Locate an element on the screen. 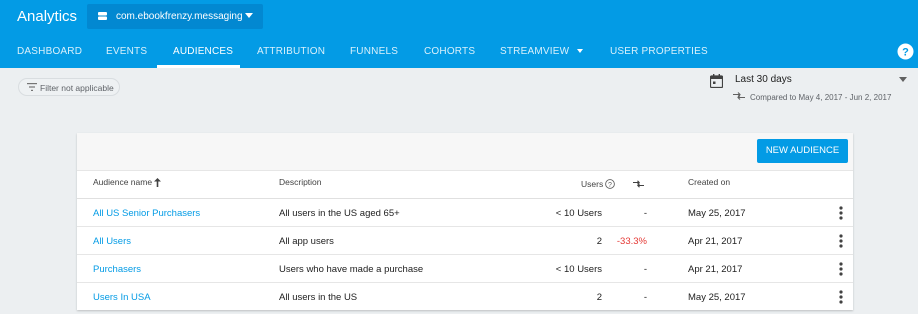  app-title: Analytics is located at coordinates (47, 16).